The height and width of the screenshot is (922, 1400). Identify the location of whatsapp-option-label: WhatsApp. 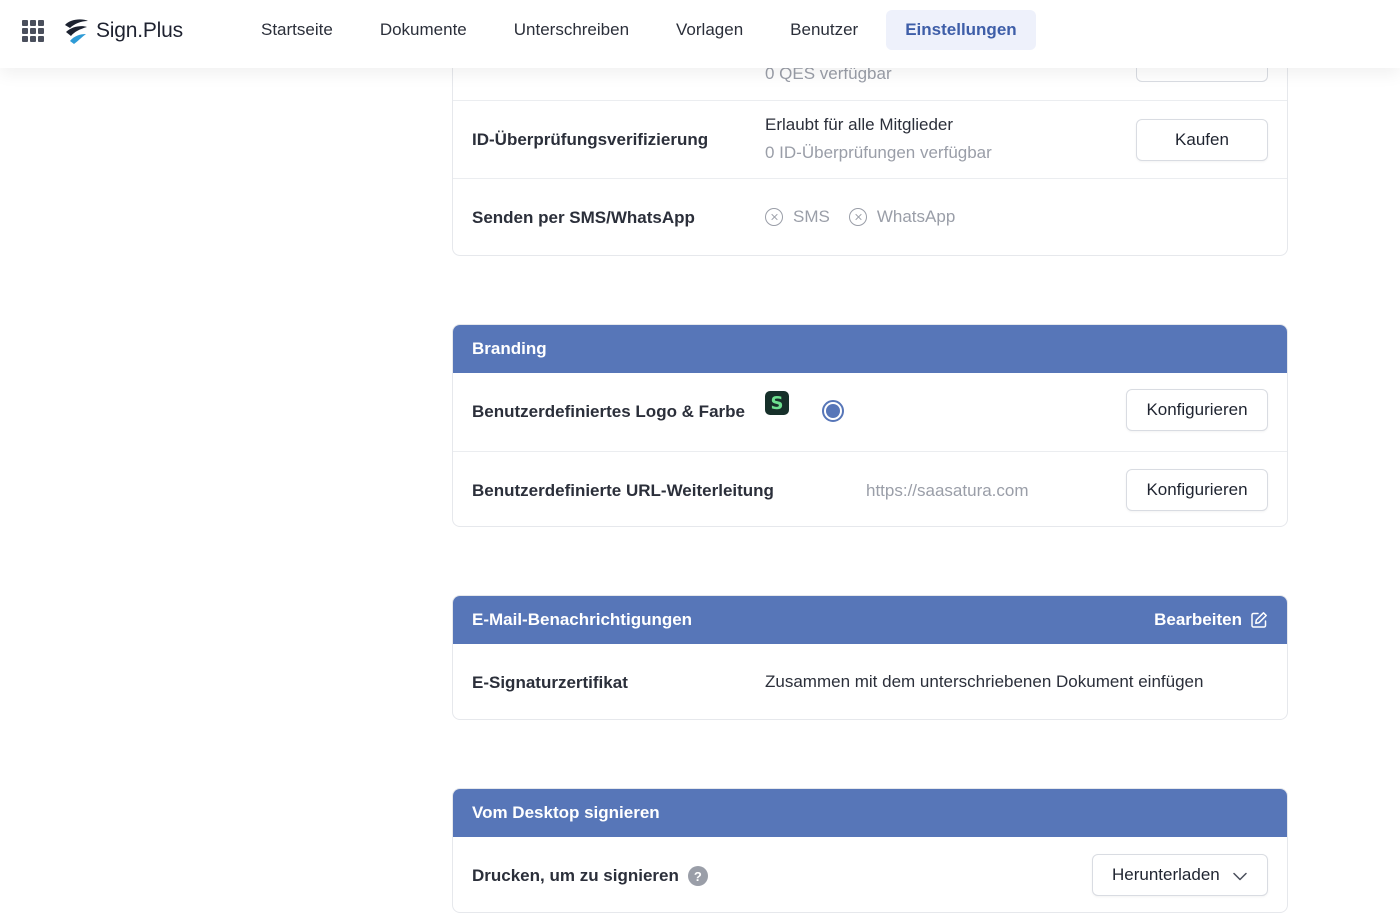
(916, 216).